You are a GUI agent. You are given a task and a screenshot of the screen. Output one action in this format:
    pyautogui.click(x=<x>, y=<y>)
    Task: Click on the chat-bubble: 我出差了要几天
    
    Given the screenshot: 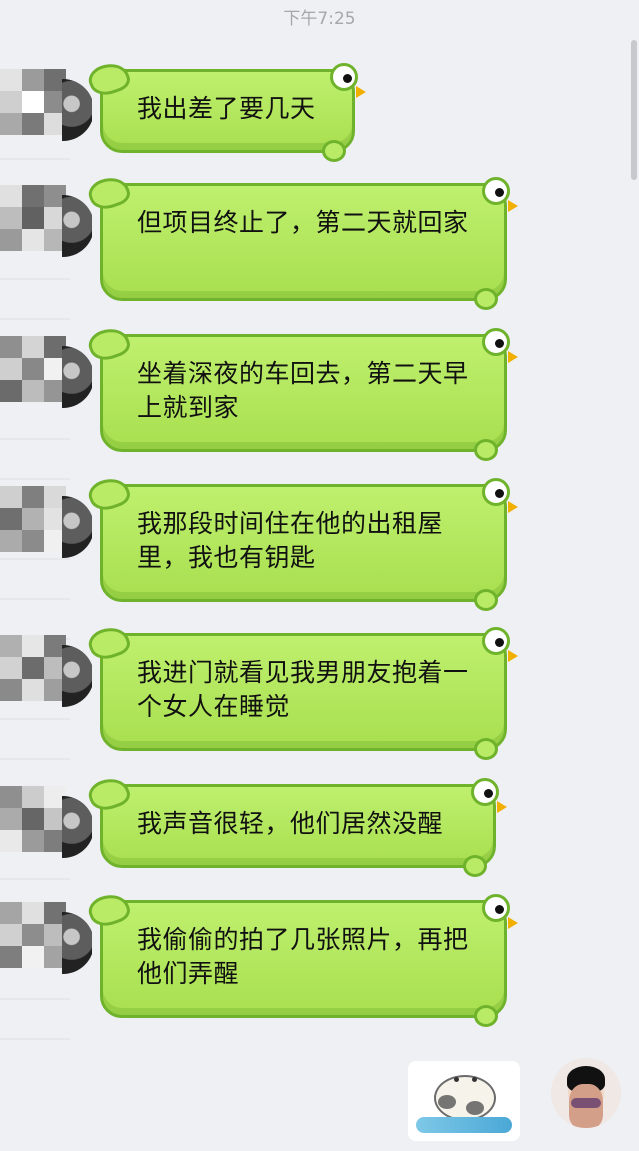 What is the action you would take?
    pyautogui.click(x=225, y=110)
    